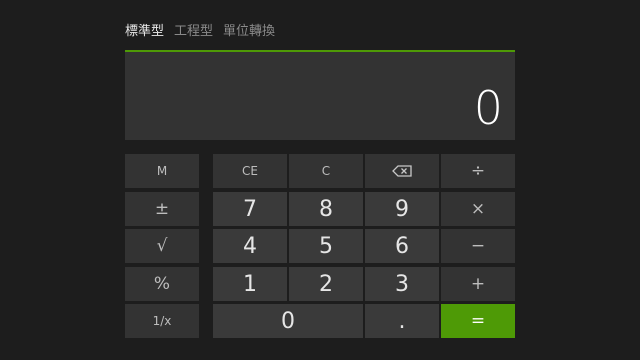  I want to click on equals-button: =, so click(478, 321).